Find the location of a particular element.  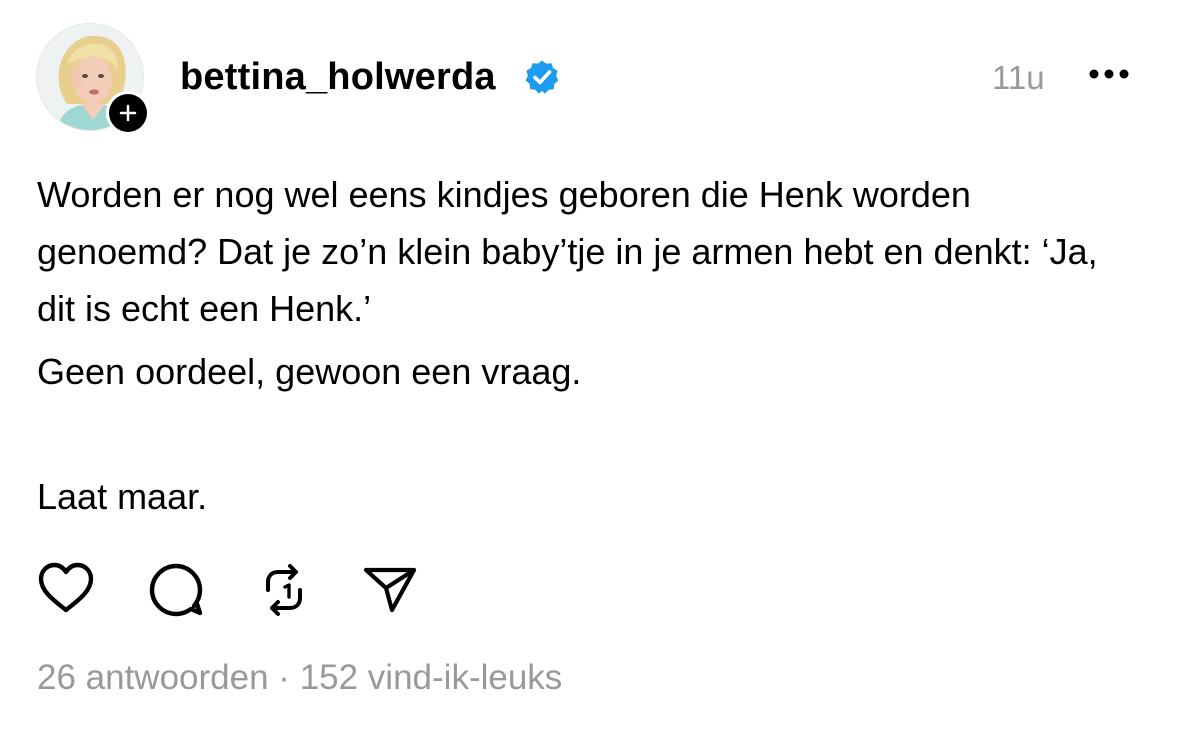

post-paragraph: Geen oordeel, gewoon een vraag. is located at coordinates (309, 371).